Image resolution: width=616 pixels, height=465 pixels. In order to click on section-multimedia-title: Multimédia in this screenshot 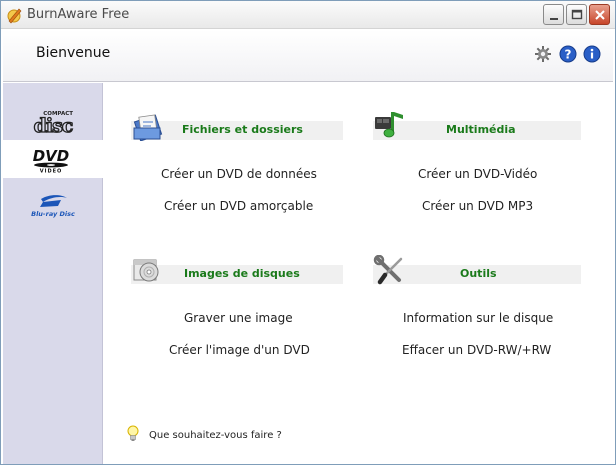, I will do `click(481, 129)`.